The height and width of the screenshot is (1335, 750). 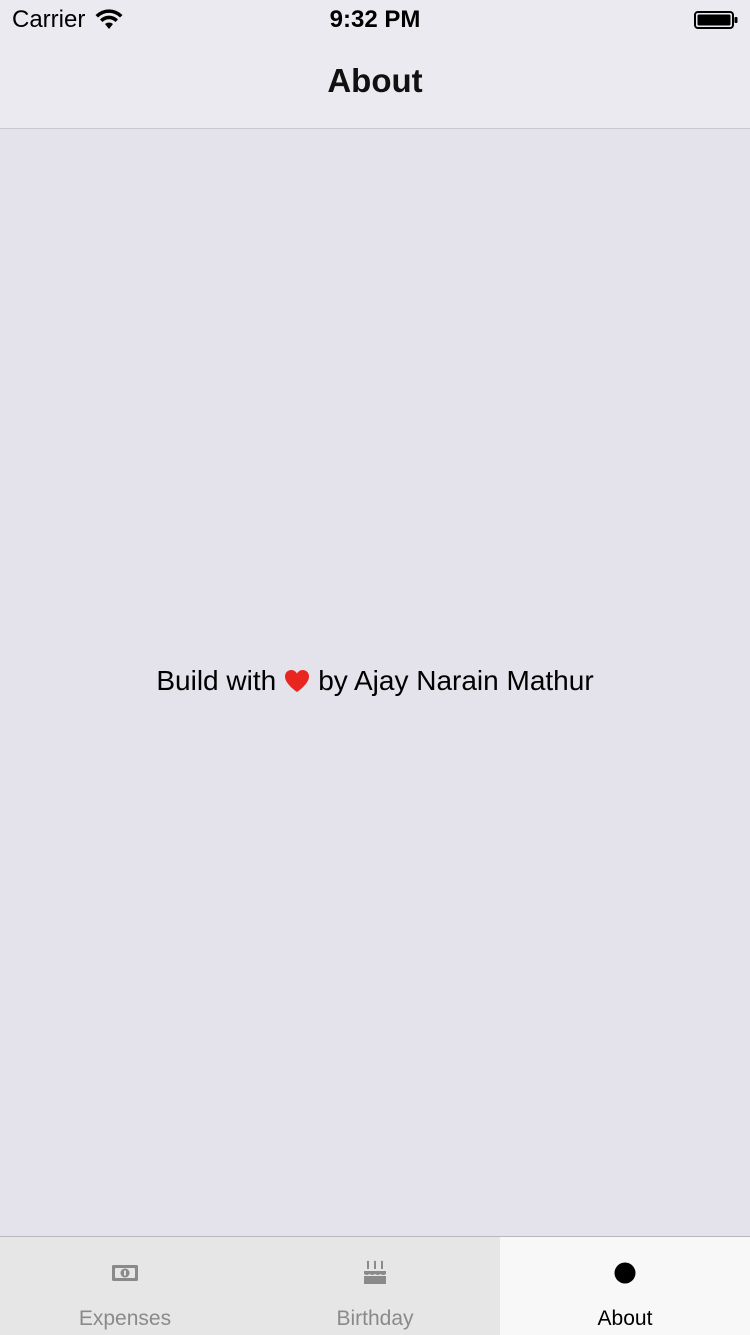 I want to click on tab-bar: Expenses Birthday About, so click(x=375, y=1285).